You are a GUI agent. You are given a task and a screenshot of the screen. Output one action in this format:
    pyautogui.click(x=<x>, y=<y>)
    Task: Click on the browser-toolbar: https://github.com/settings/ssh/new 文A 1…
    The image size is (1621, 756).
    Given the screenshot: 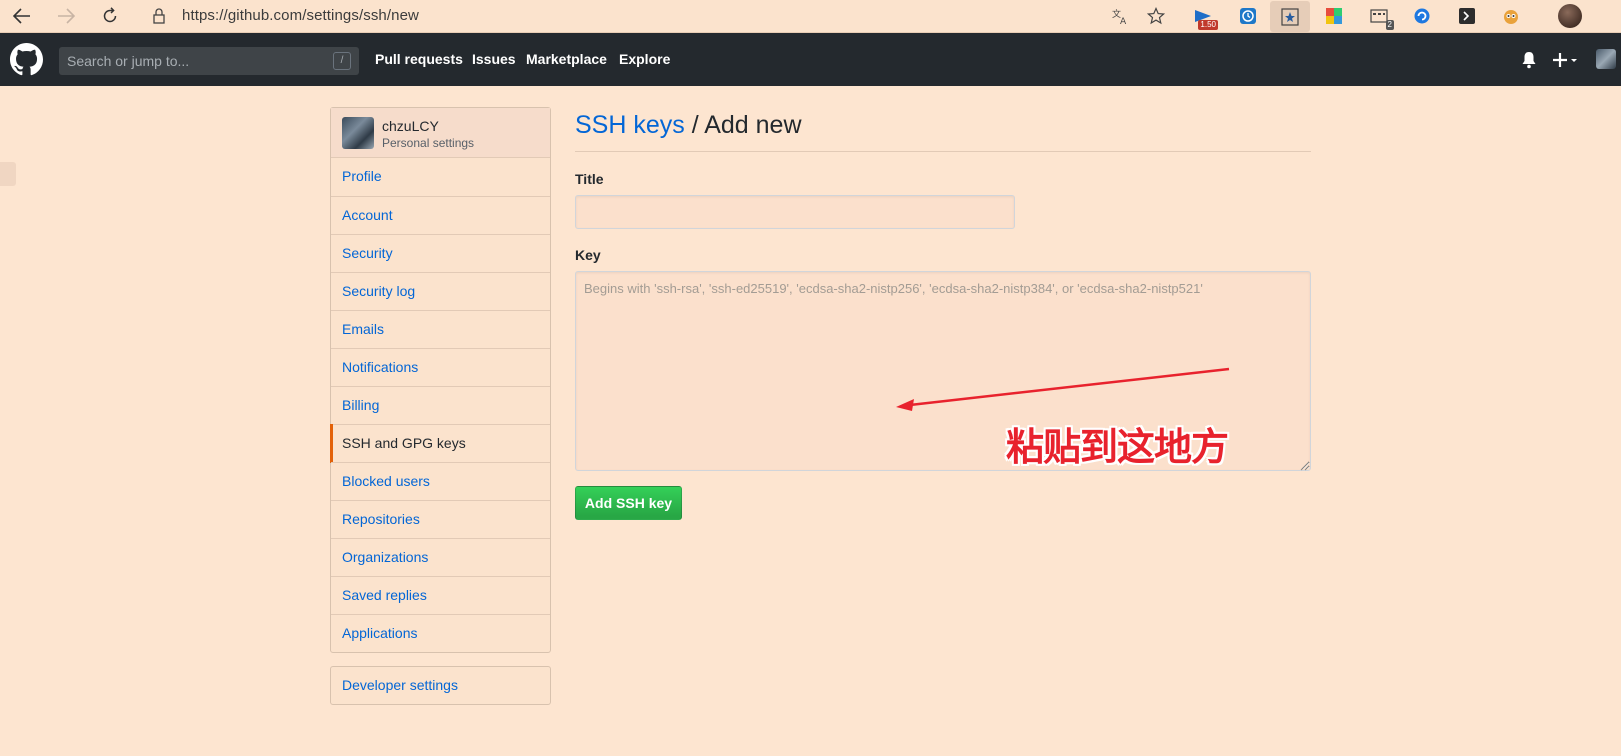 What is the action you would take?
    pyautogui.click(x=810, y=16)
    